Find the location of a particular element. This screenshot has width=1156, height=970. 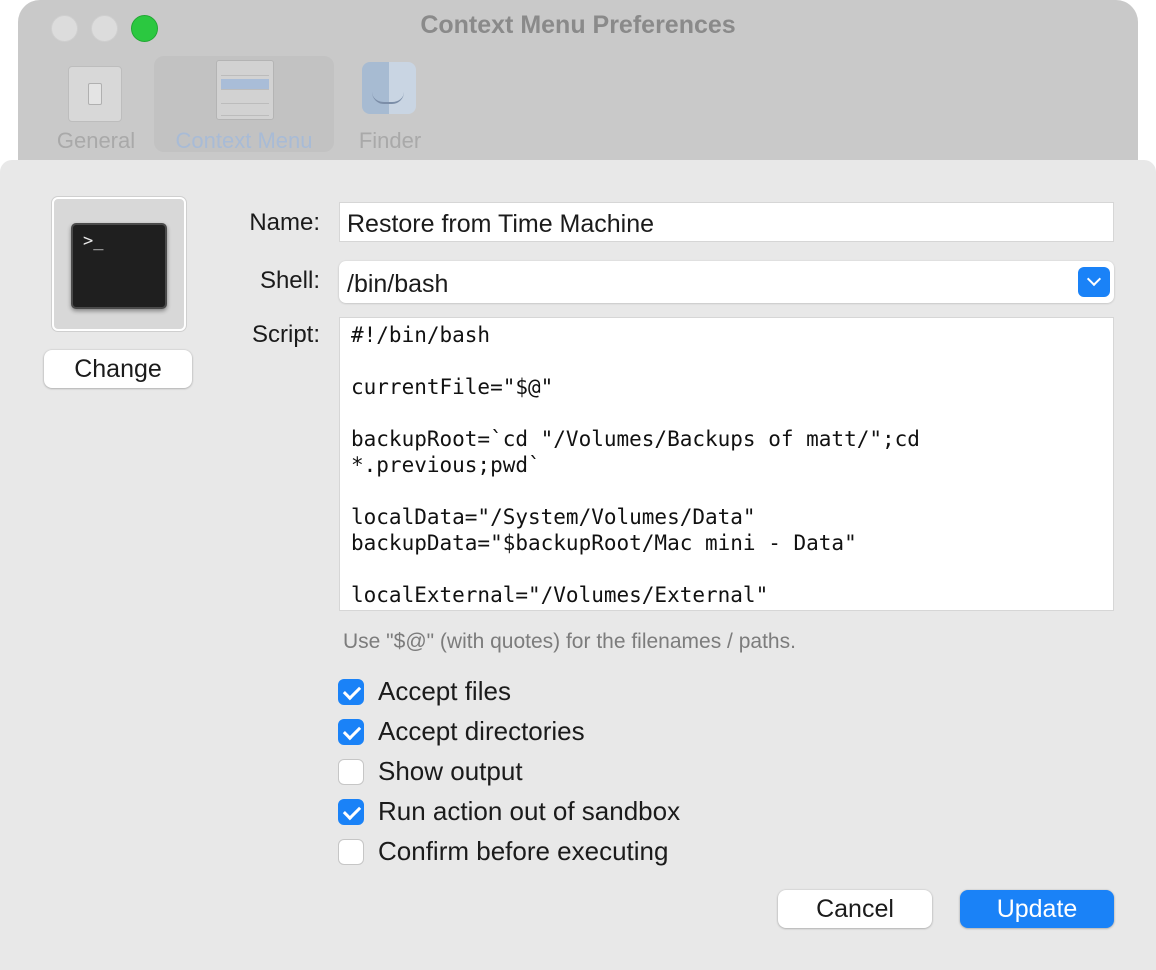

checkbox-label: Accept files is located at coordinates (444, 691).